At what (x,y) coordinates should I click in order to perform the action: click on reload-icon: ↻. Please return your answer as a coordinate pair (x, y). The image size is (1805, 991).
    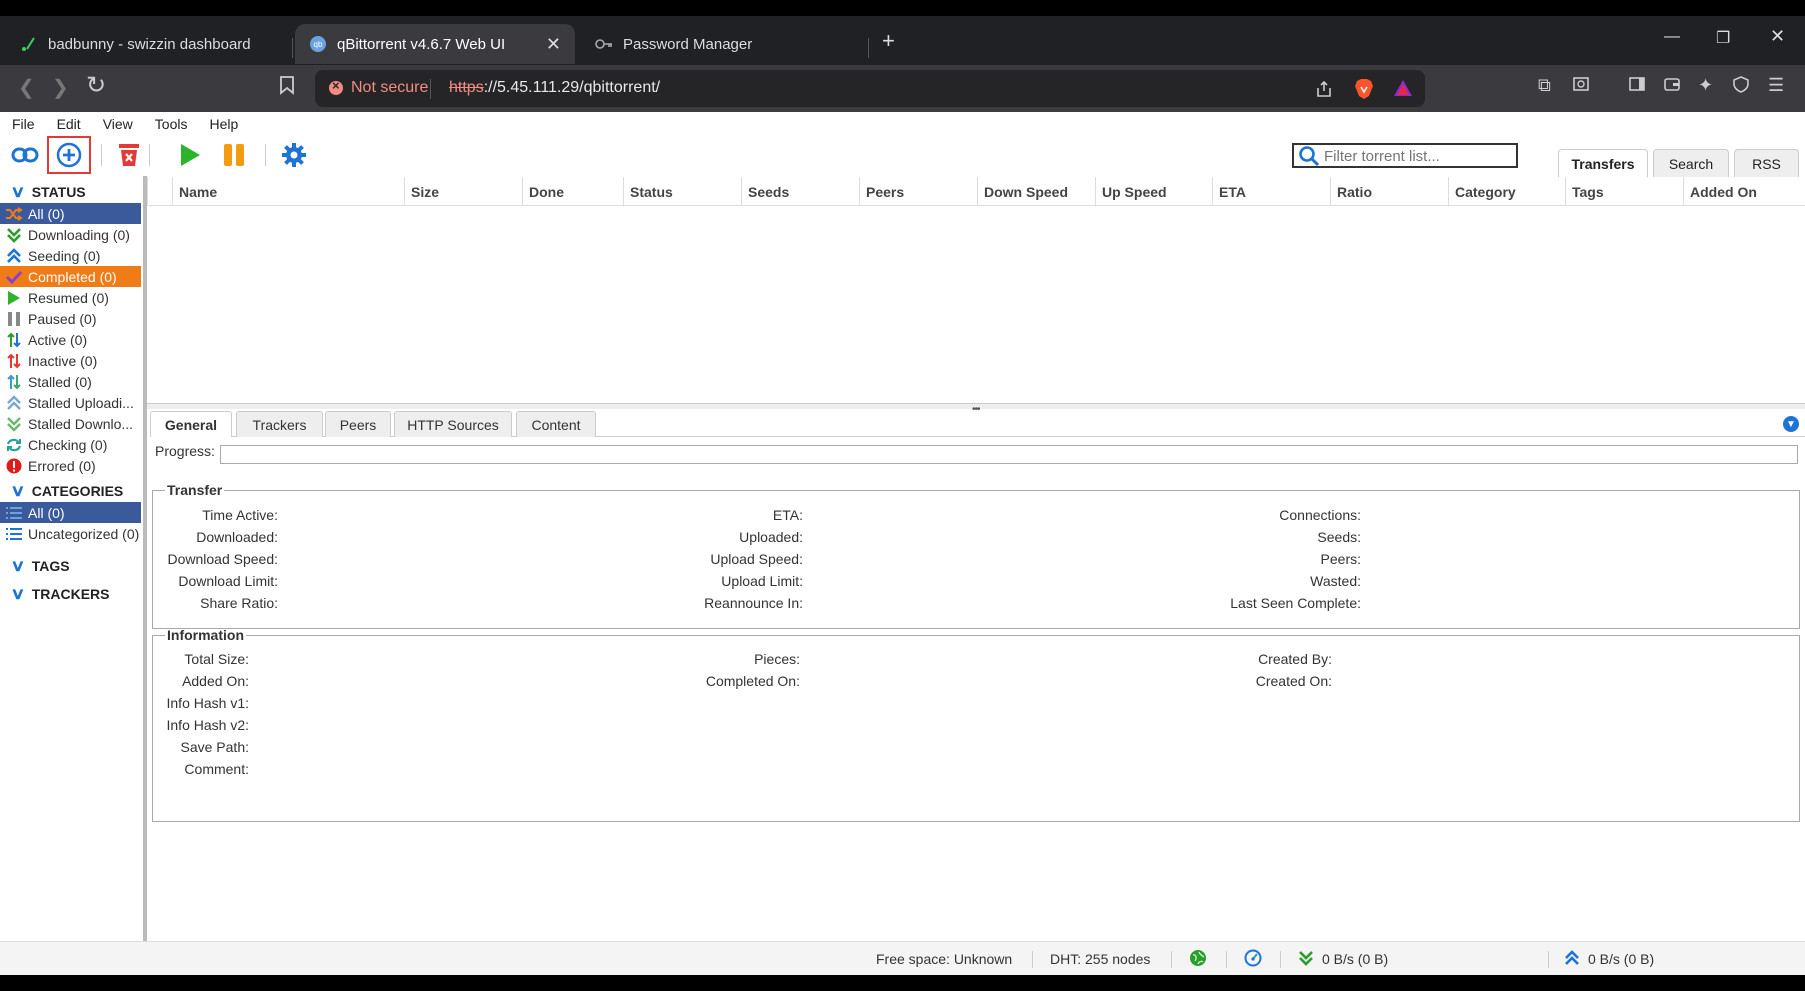
    Looking at the image, I should click on (96, 85).